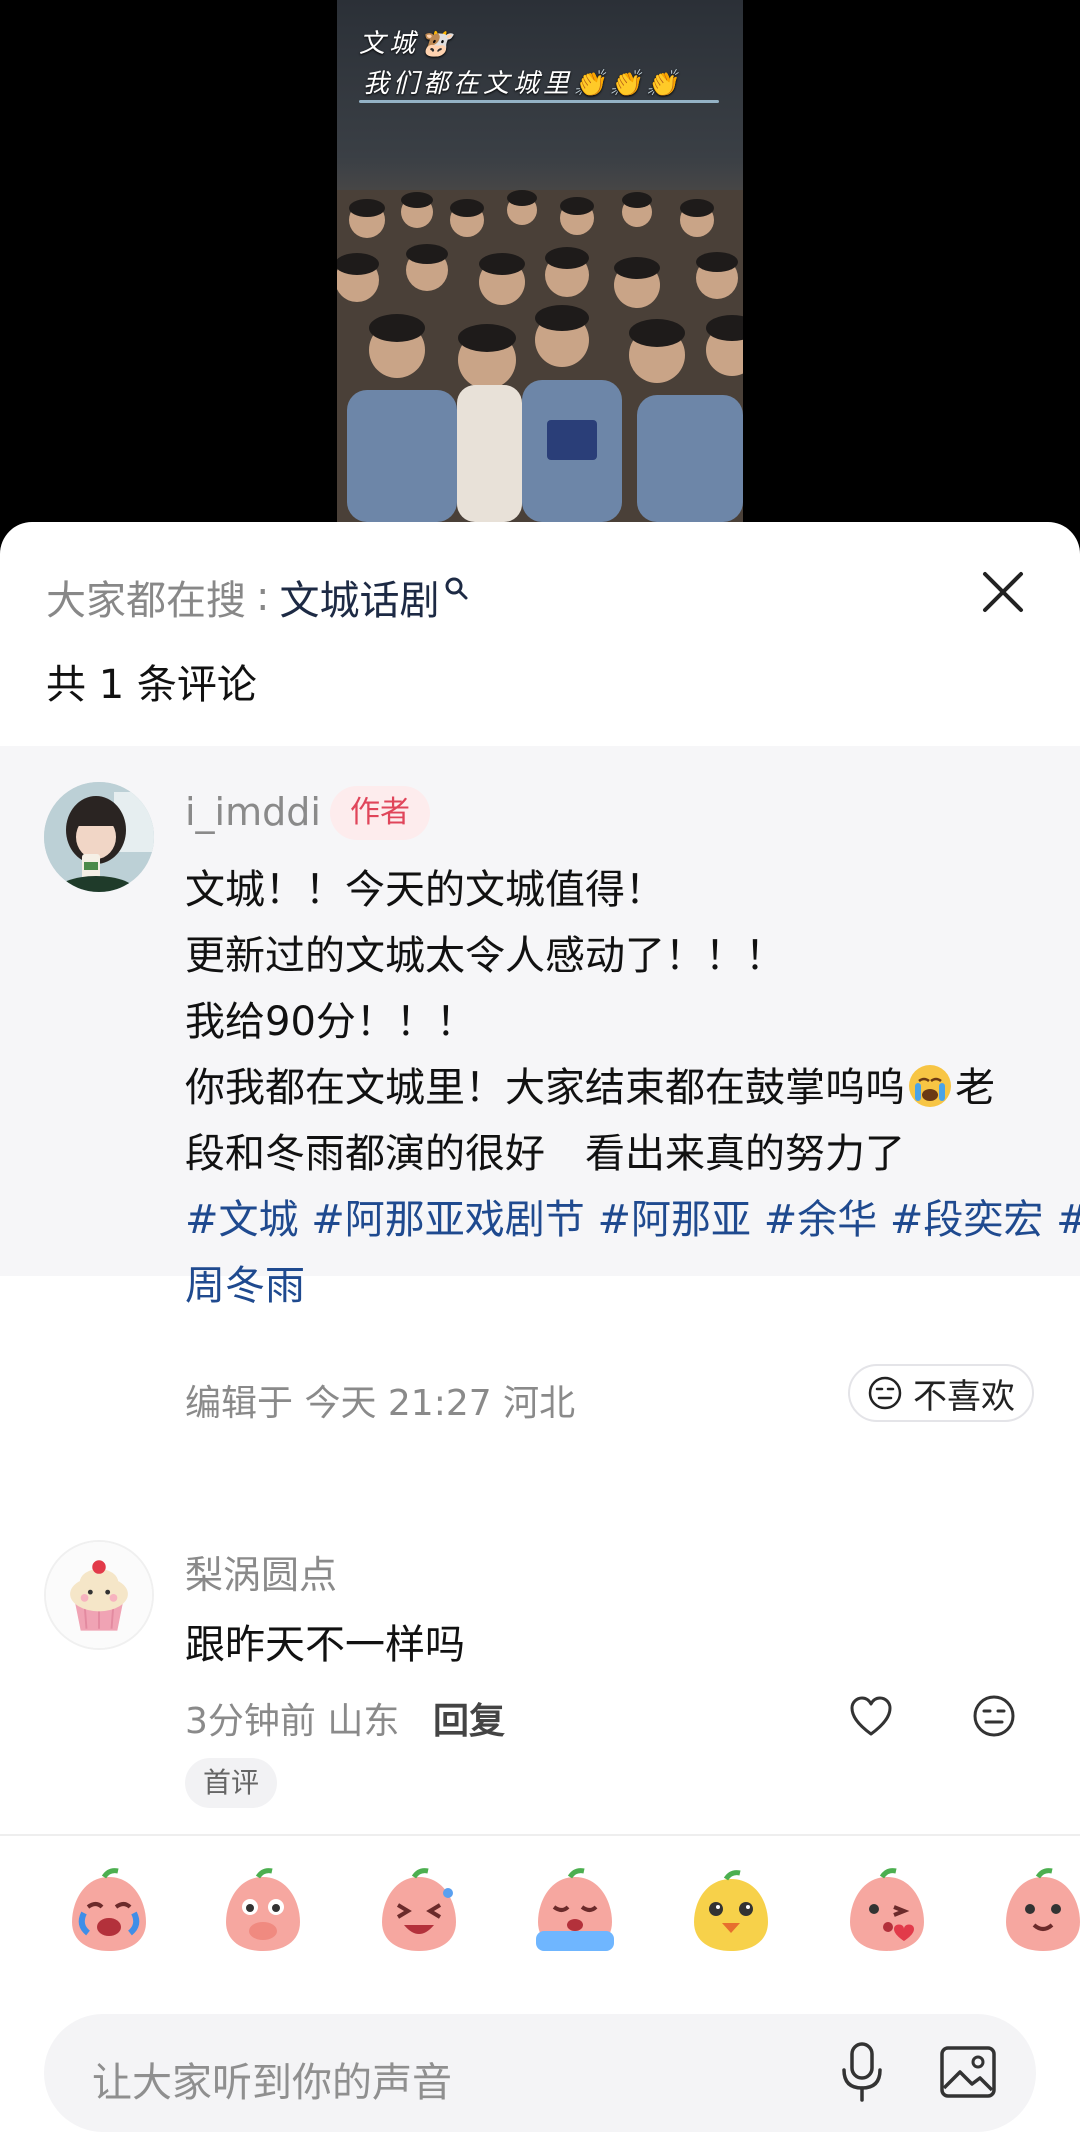 The height and width of the screenshot is (2152, 1080). What do you see at coordinates (261, 1571) in the screenshot?
I see `comment-username: 梨涡圆点` at bounding box center [261, 1571].